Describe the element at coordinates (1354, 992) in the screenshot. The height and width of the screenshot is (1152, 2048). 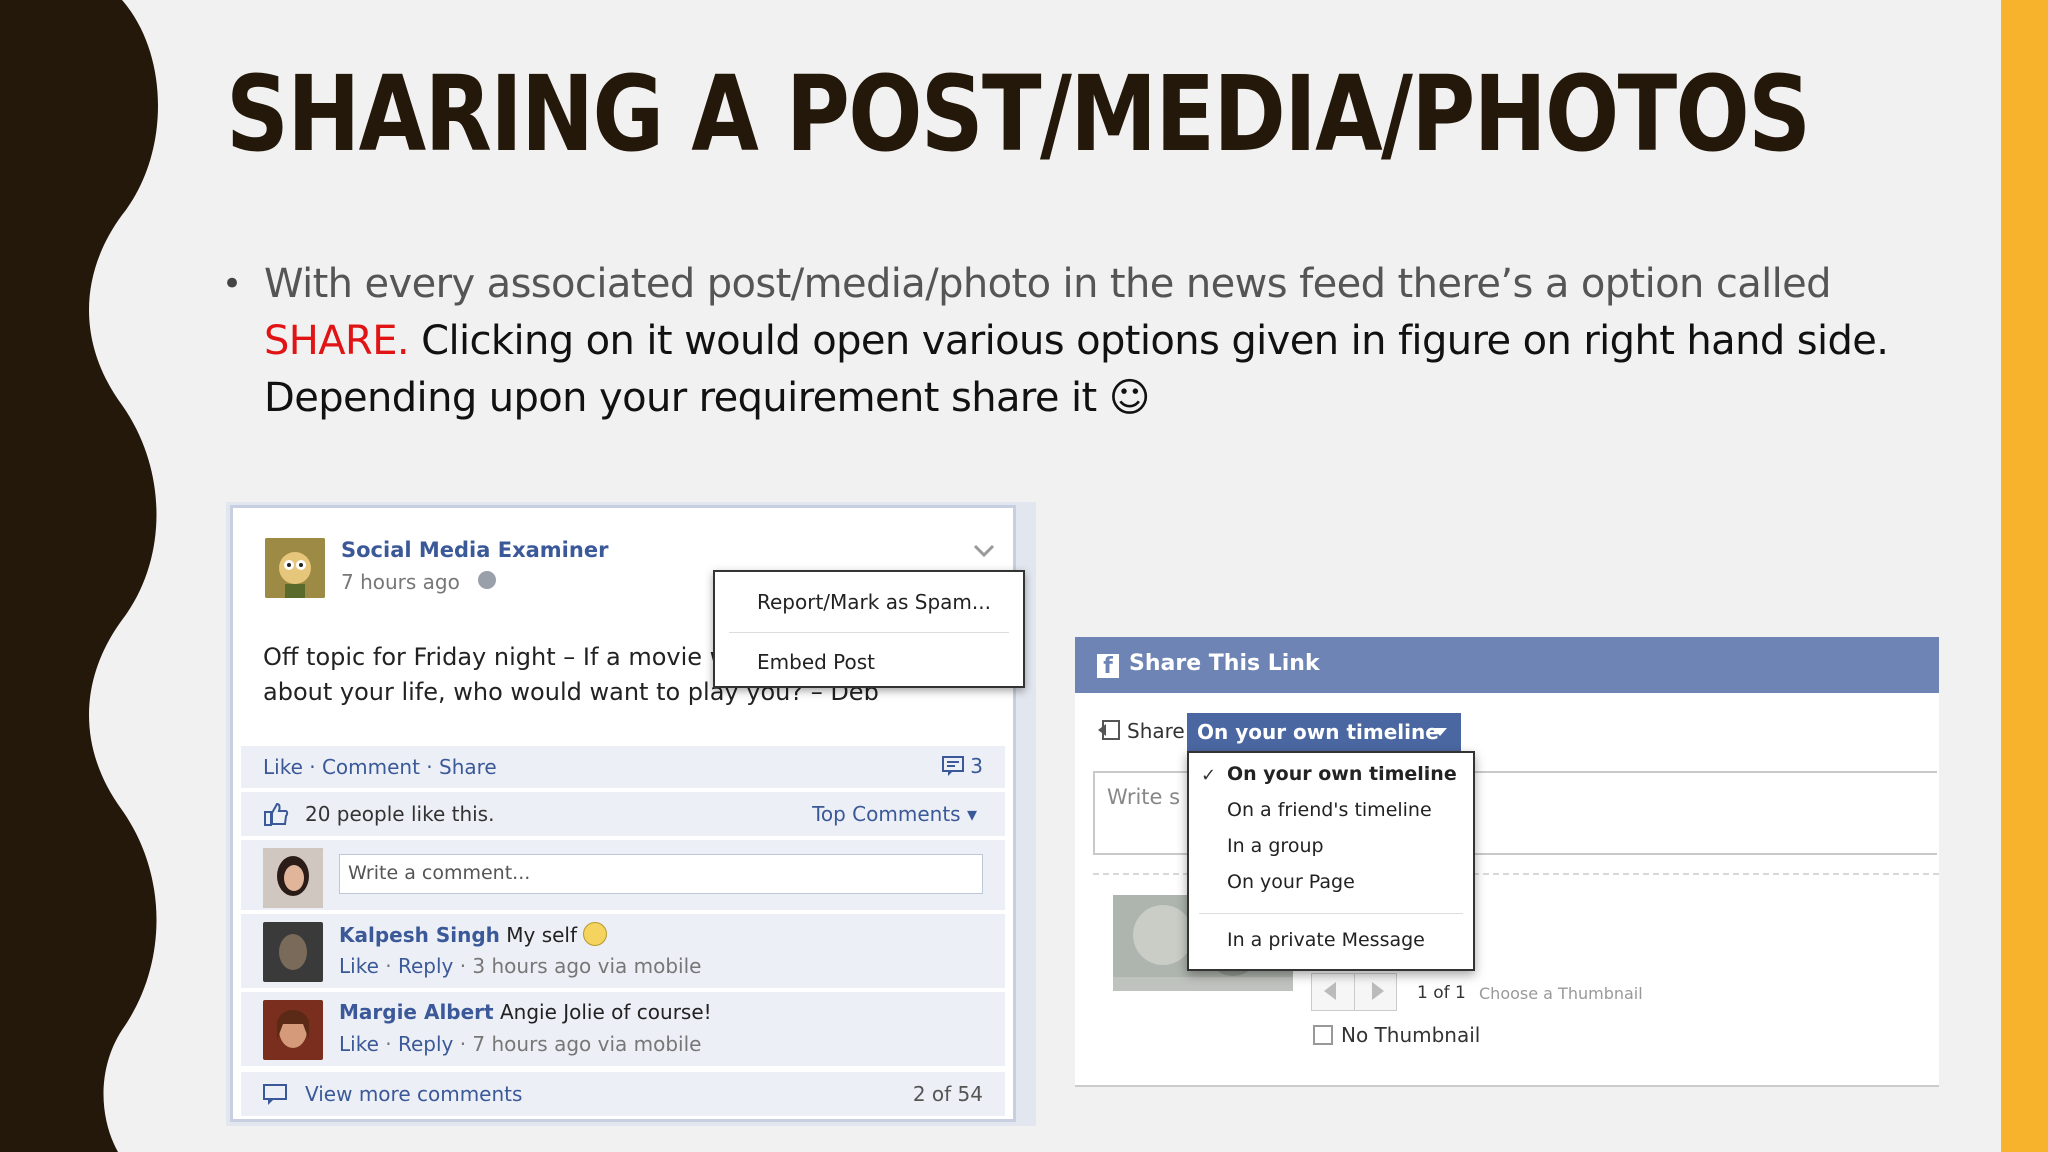
I see `thumbnail-nav` at that location.